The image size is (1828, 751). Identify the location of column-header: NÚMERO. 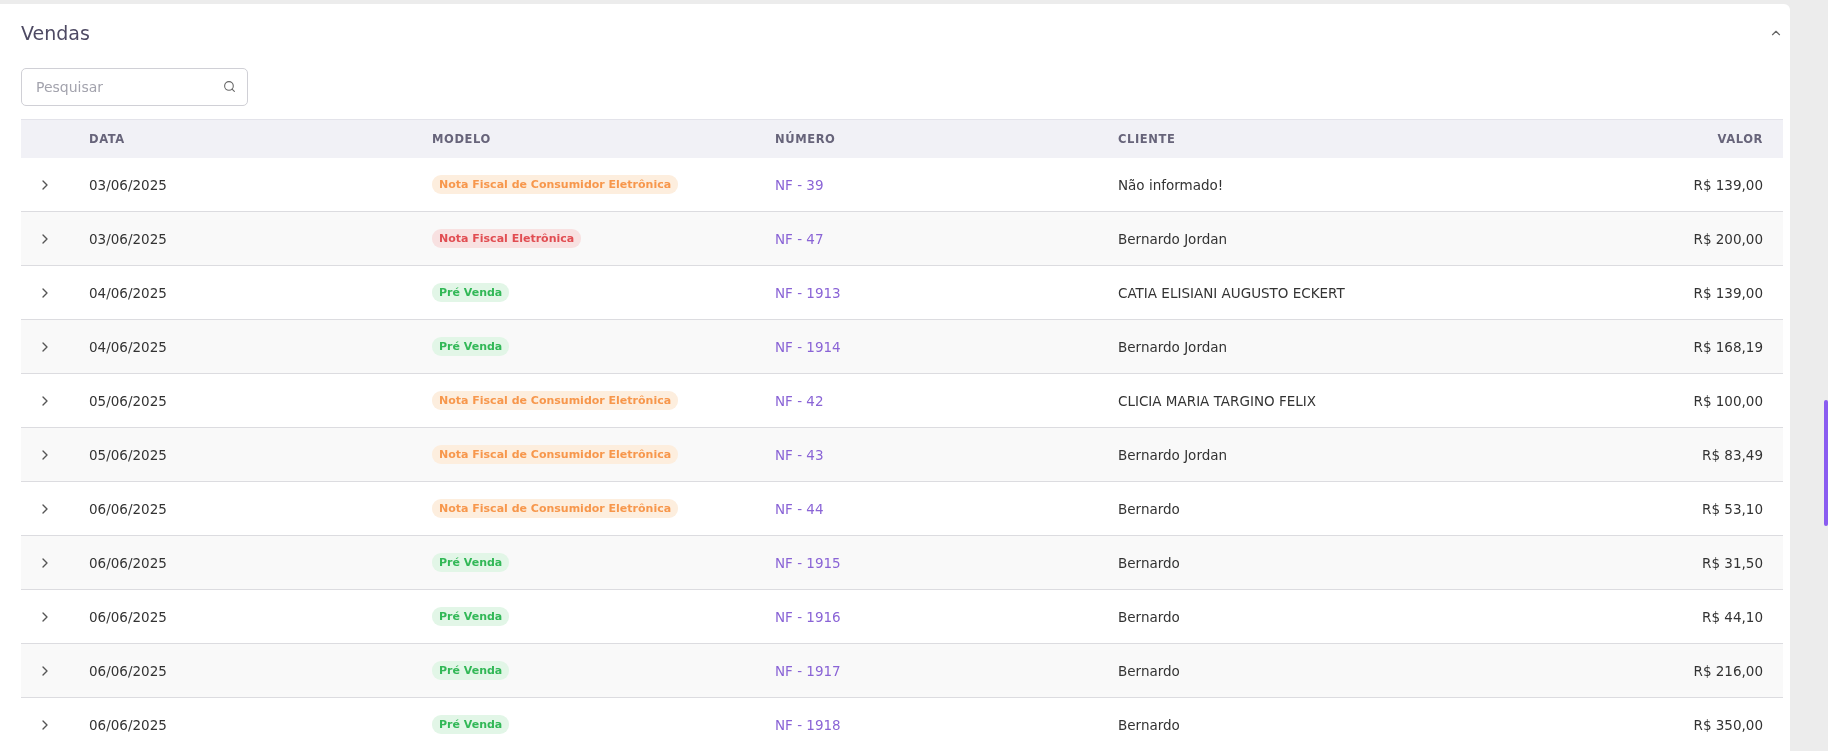
(806, 139).